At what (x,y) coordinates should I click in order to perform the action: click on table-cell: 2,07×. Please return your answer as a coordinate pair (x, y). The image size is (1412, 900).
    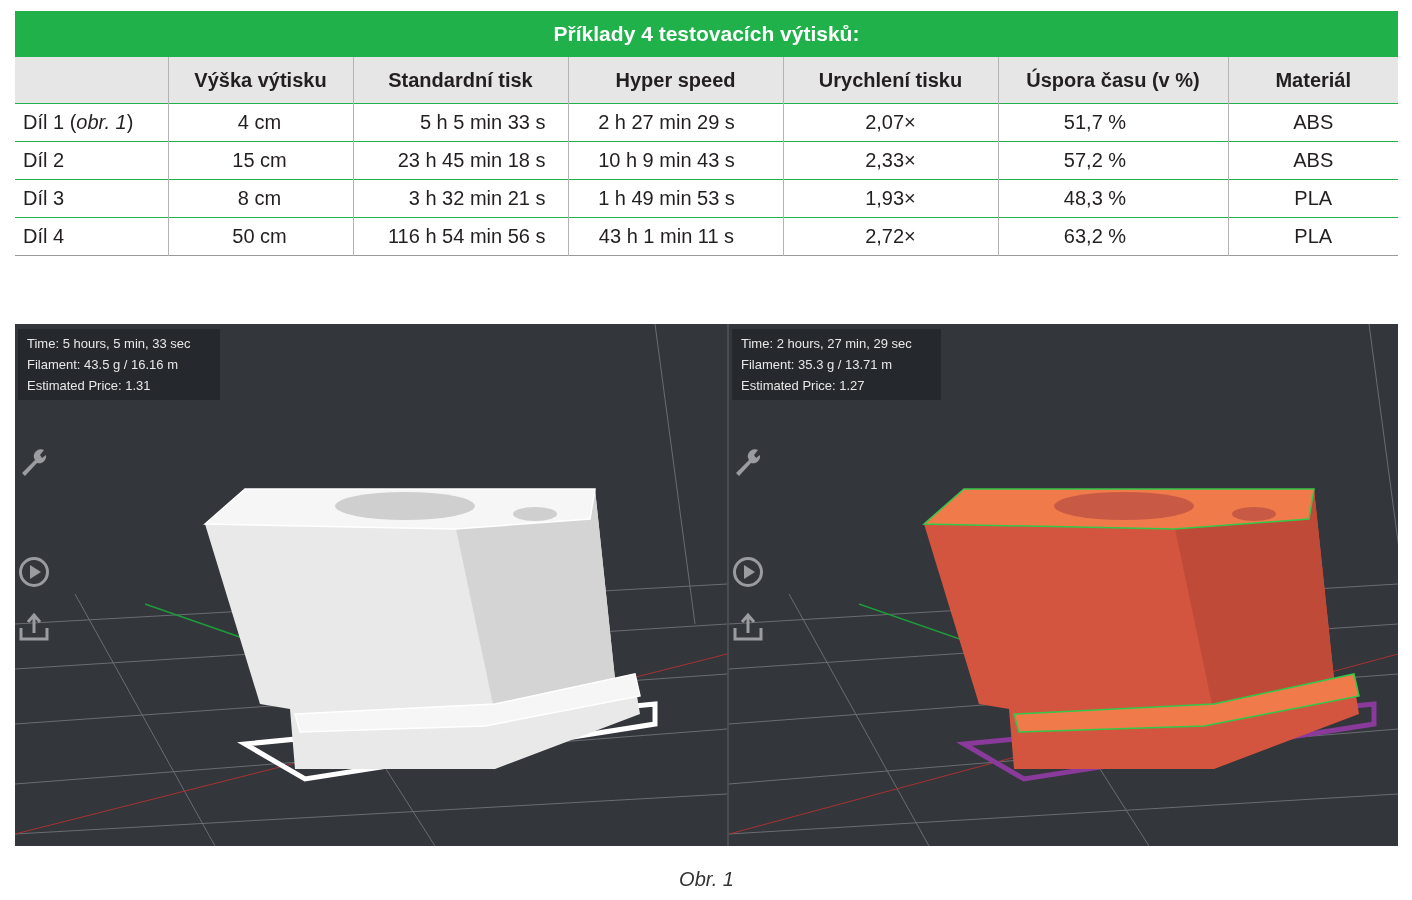
    Looking at the image, I should click on (890, 122).